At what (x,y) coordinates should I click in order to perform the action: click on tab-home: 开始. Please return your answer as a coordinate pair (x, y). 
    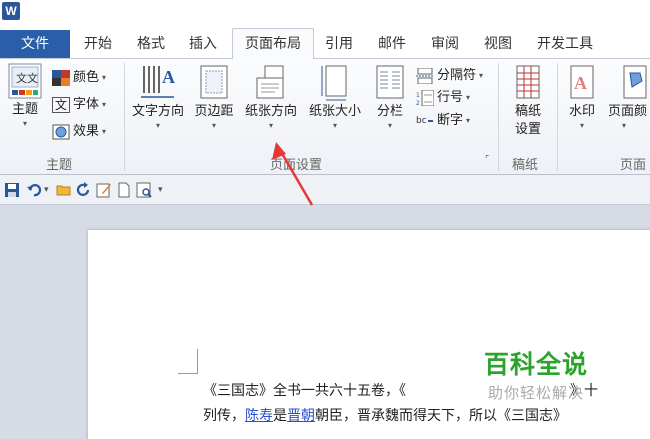
    Looking at the image, I should click on (98, 44).